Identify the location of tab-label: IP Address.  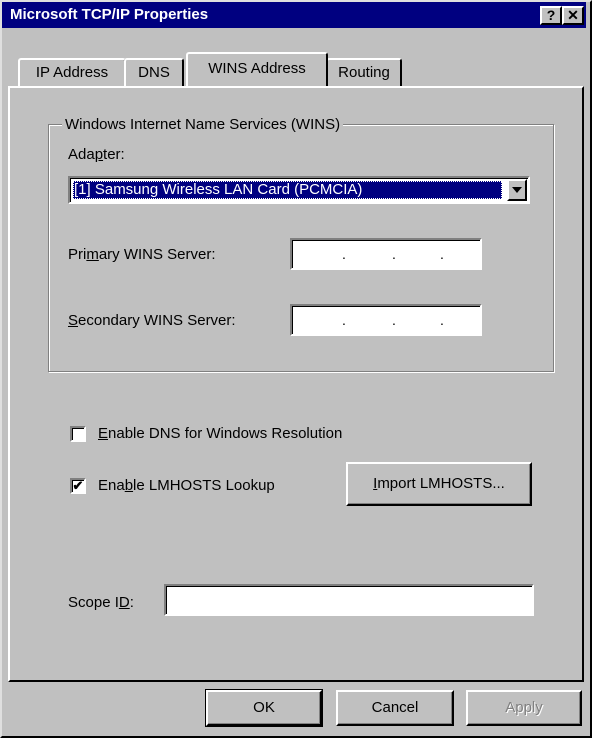
(72, 72).